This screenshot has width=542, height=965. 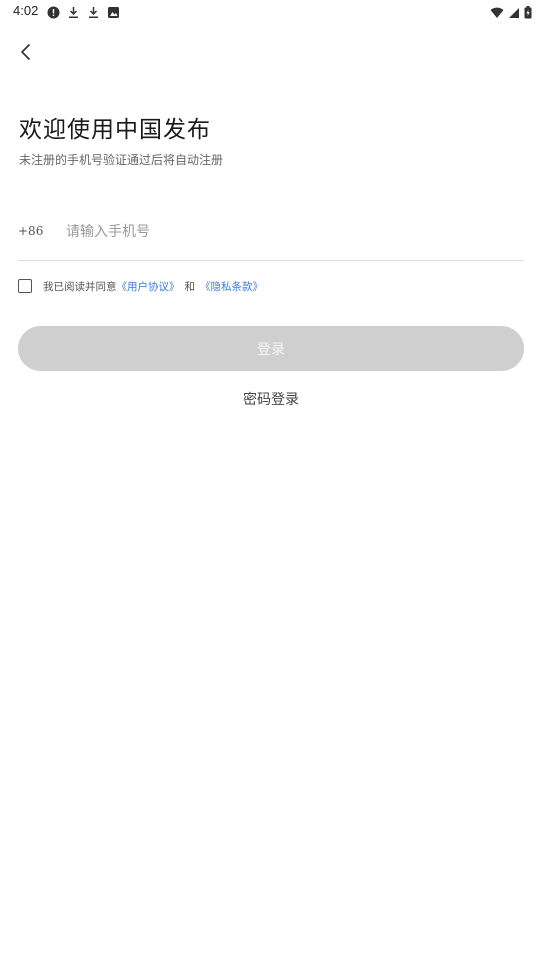 What do you see at coordinates (497, 13) in the screenshot?
I see `wifi-icon` at bounding box center [497, 13].